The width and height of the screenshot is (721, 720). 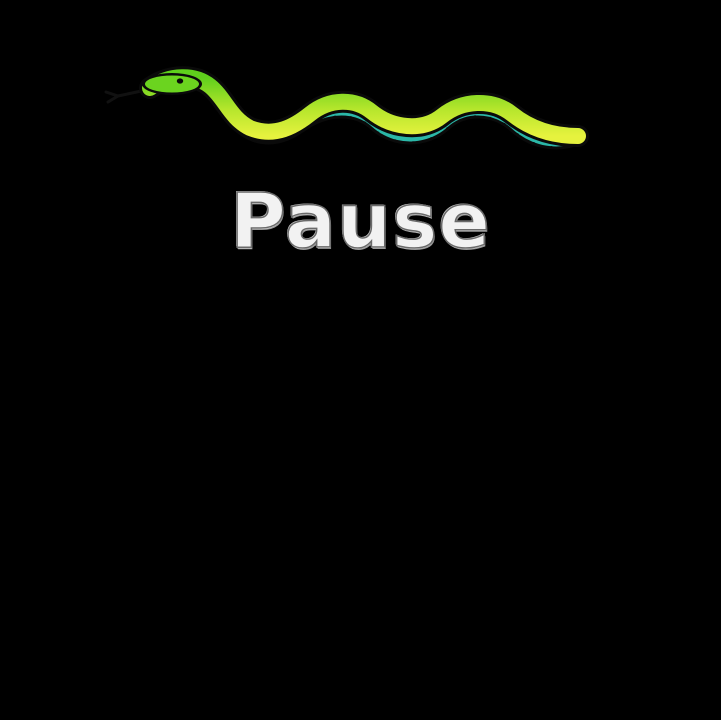 What do you see at coordinates (360, 220) in the screenshot?
I see `pause-title: Pause` at bounding box center [360, 220].